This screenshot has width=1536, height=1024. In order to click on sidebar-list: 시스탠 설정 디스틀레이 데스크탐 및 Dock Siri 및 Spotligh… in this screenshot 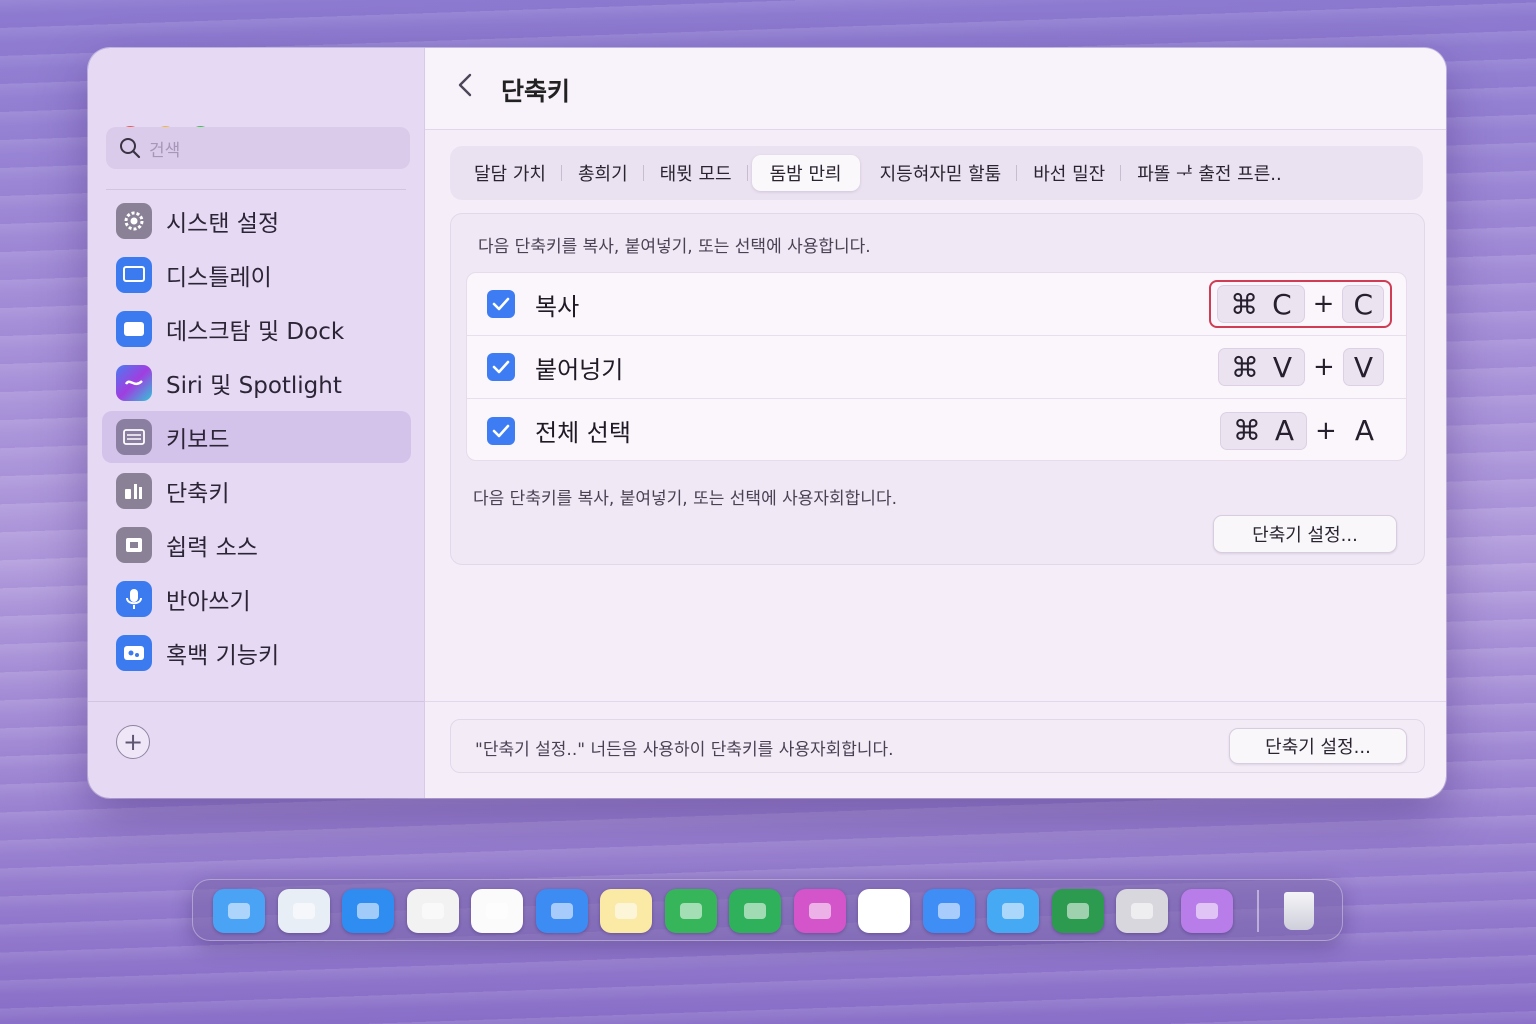, I will do `click(256, 438)`.